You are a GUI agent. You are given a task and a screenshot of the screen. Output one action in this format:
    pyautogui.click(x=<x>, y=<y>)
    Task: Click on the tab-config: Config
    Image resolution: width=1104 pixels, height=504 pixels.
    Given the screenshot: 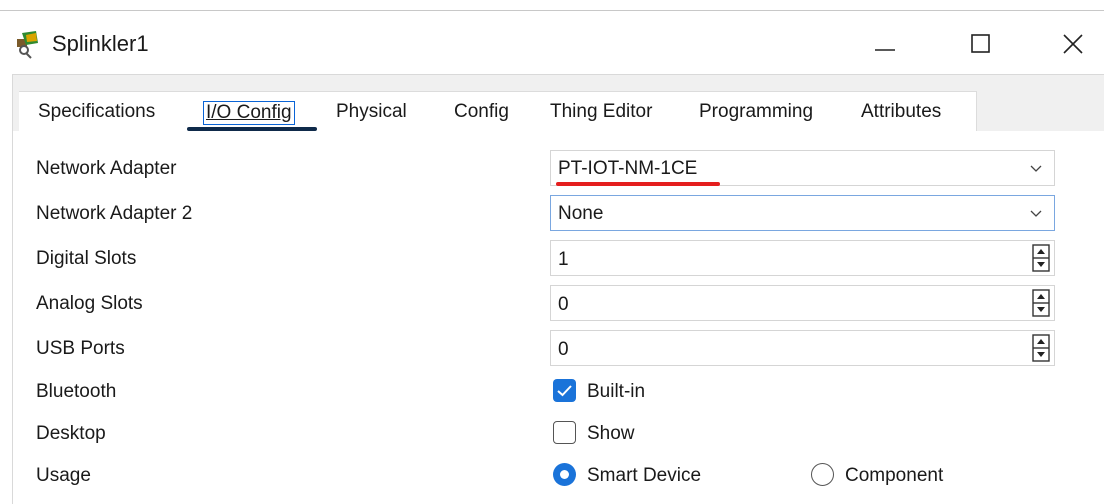 What is the action you would take?
    pyautogui.click(x=481, y=112)
    